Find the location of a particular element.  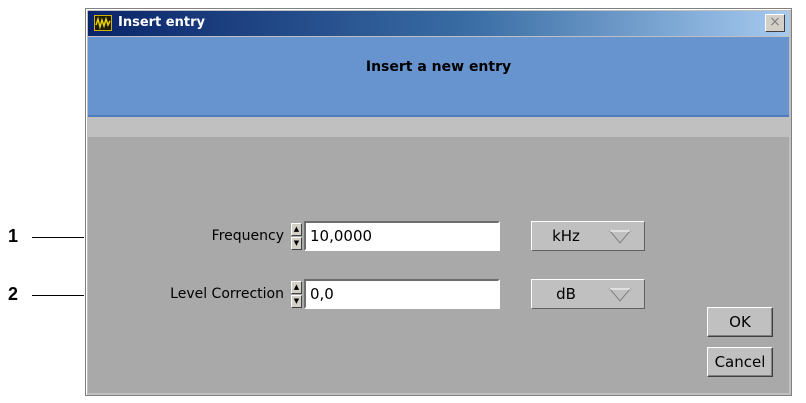

cancel-button: Cancel is located at coordinates (740, 362).